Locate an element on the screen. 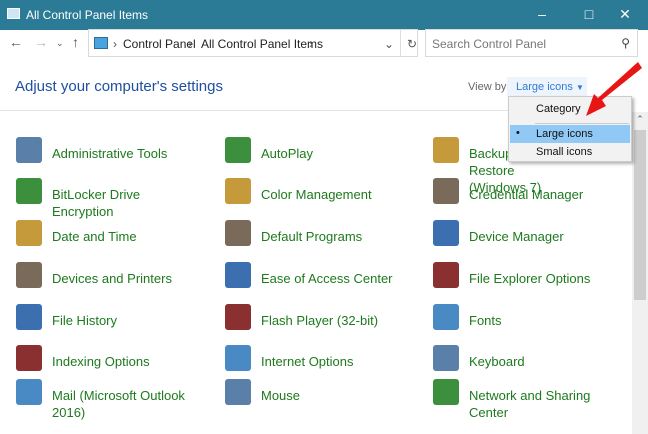  control-panel-item: Devices and Printers is located at coordinates (109, 275).